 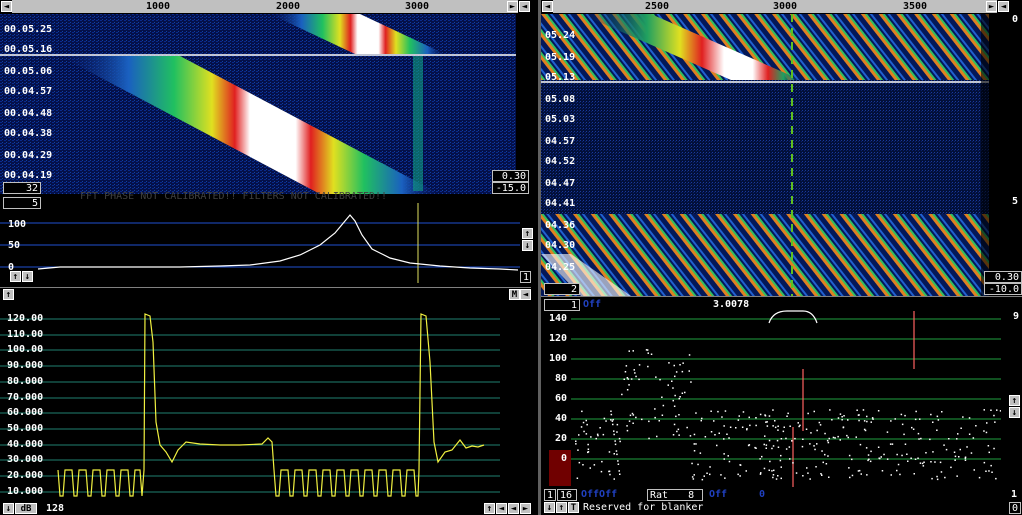 I want to click on right-axis-left-arrow-button: ◄, so click(x=547, y=6).